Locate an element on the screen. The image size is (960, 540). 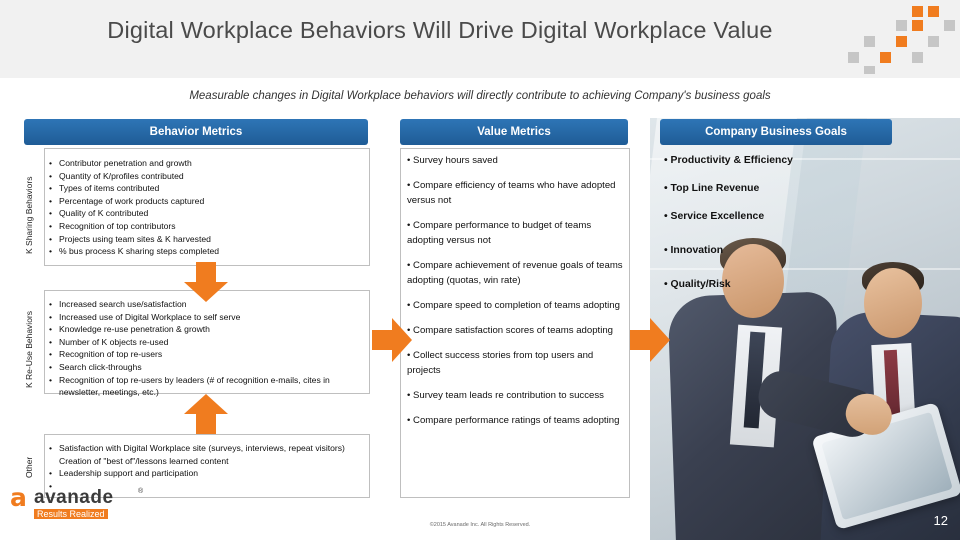
row-label-k-reuse: K Re-Use Behaviors is located at coordinates (29, 349).